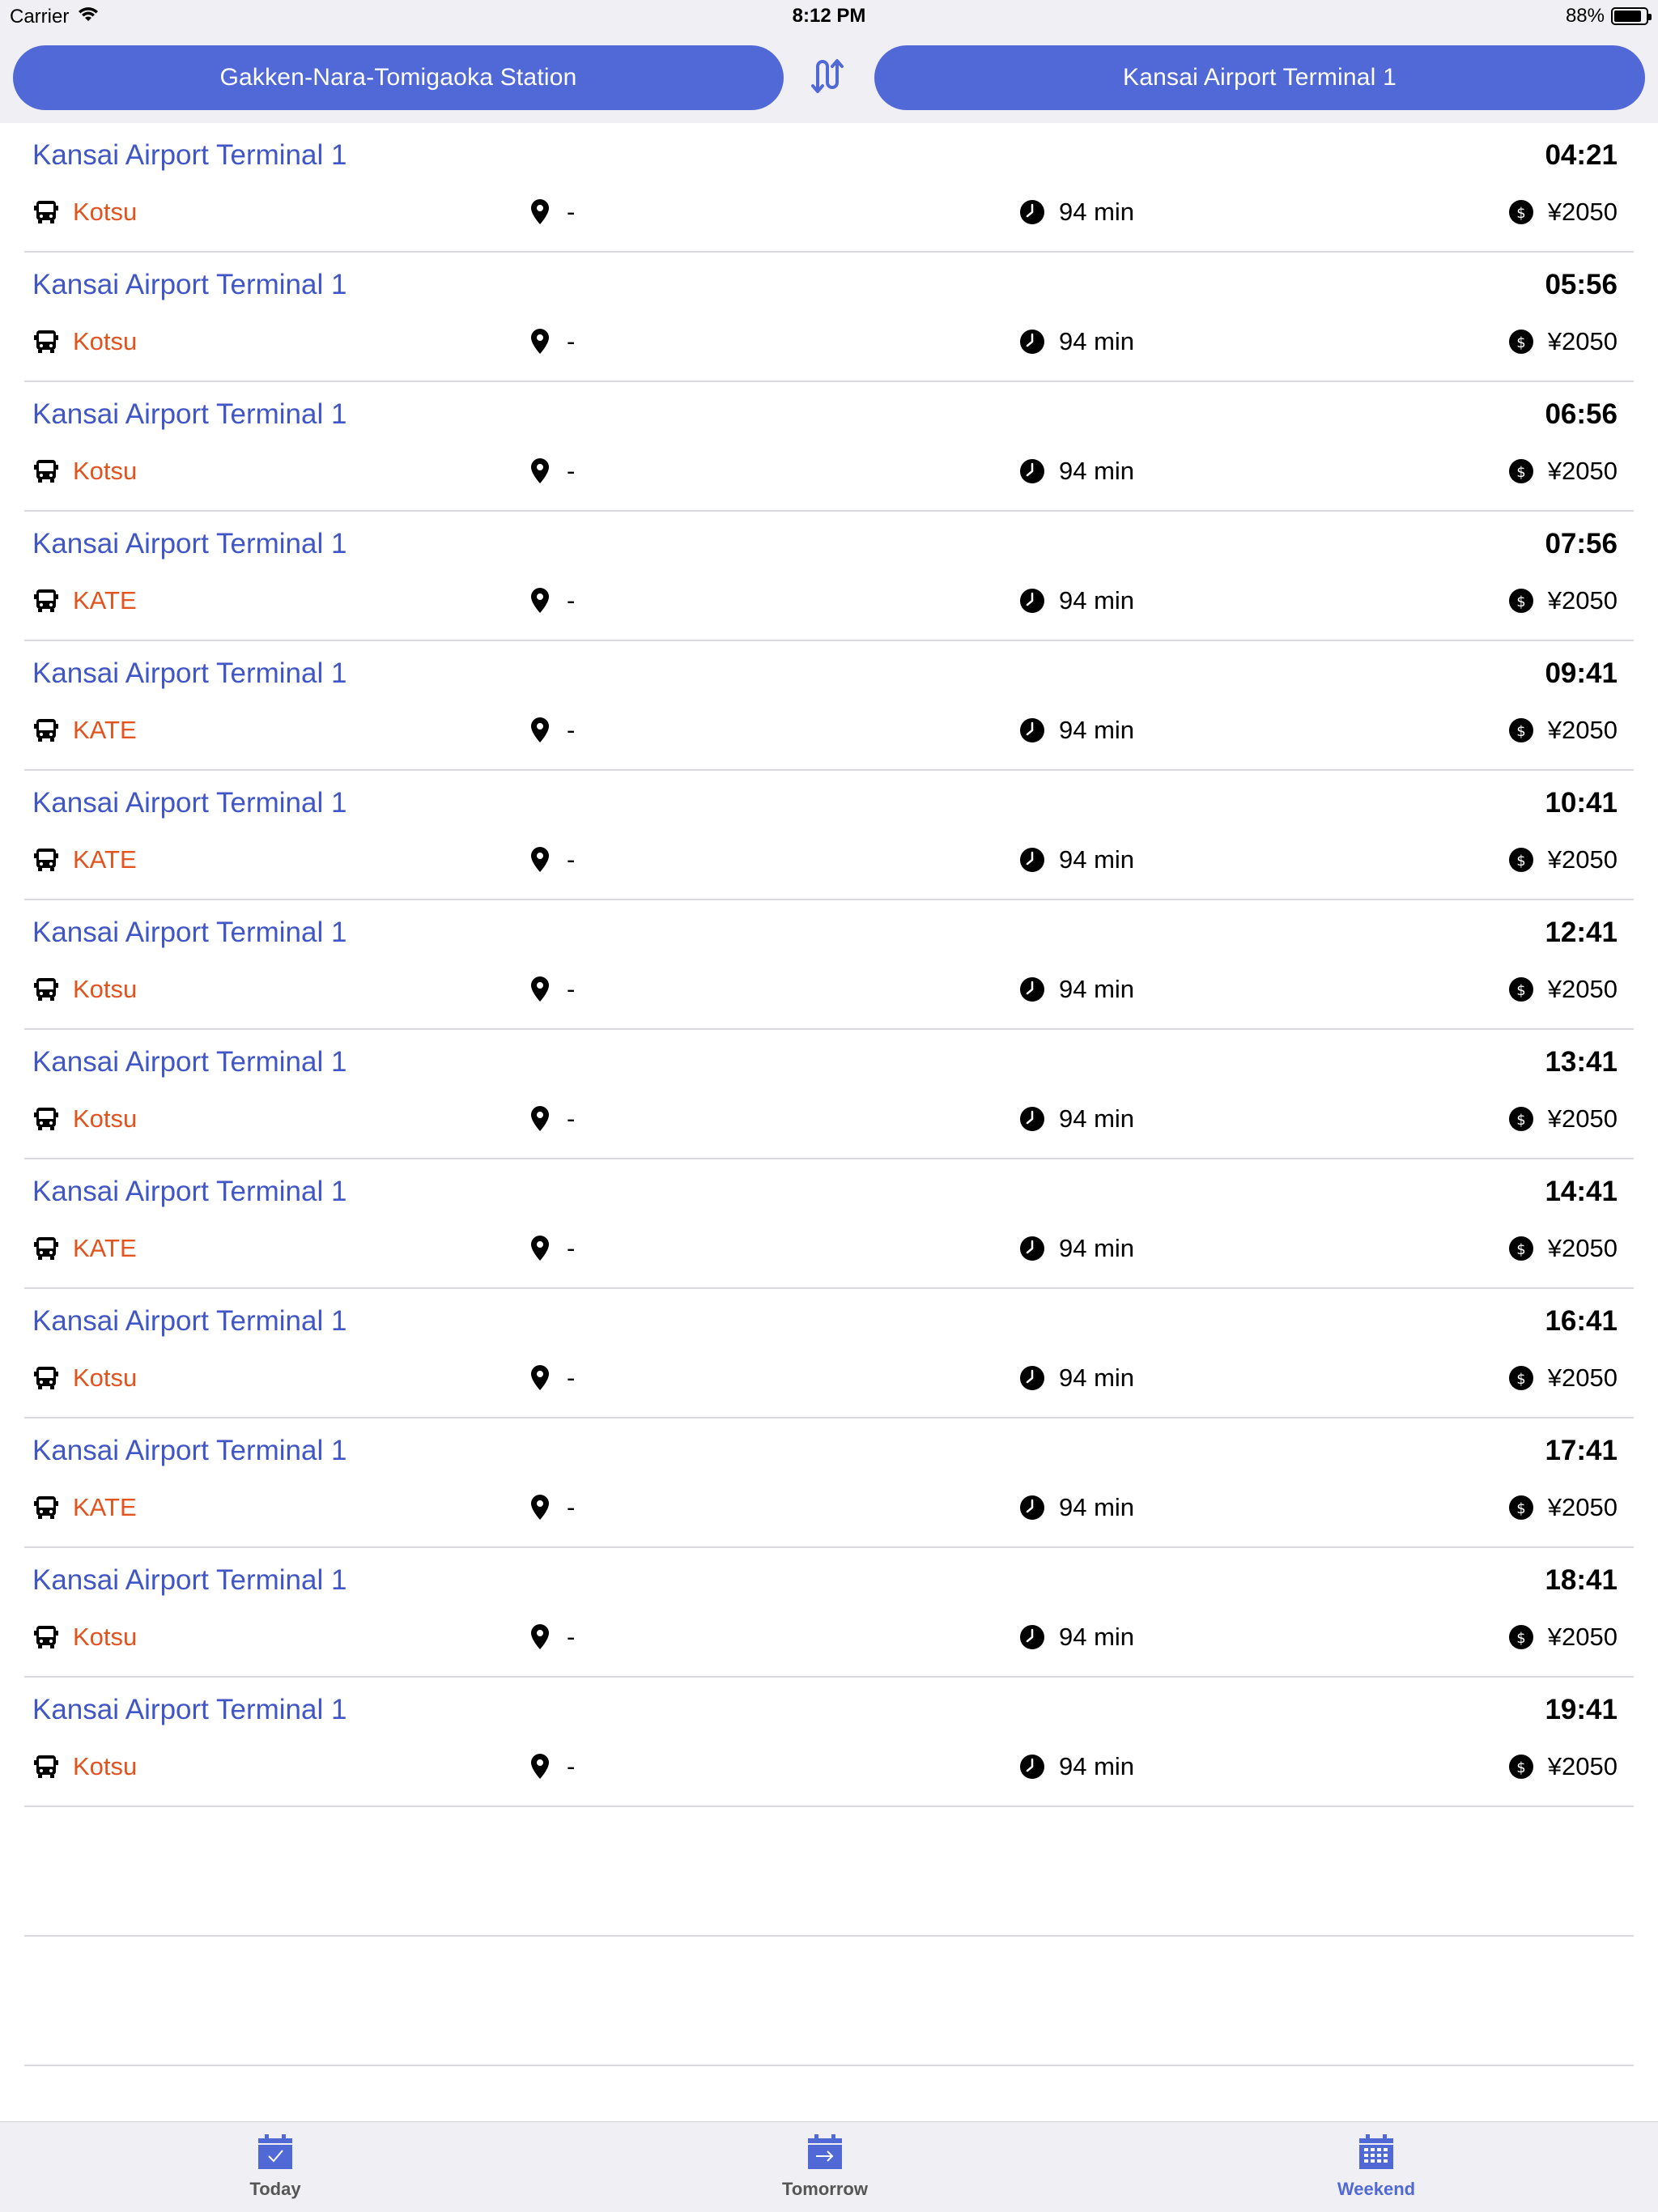 This screenshot has height=2212, width=1658. I want to click on to-station-button: Kansai Airport Terminal 1, so click(1259, 77).